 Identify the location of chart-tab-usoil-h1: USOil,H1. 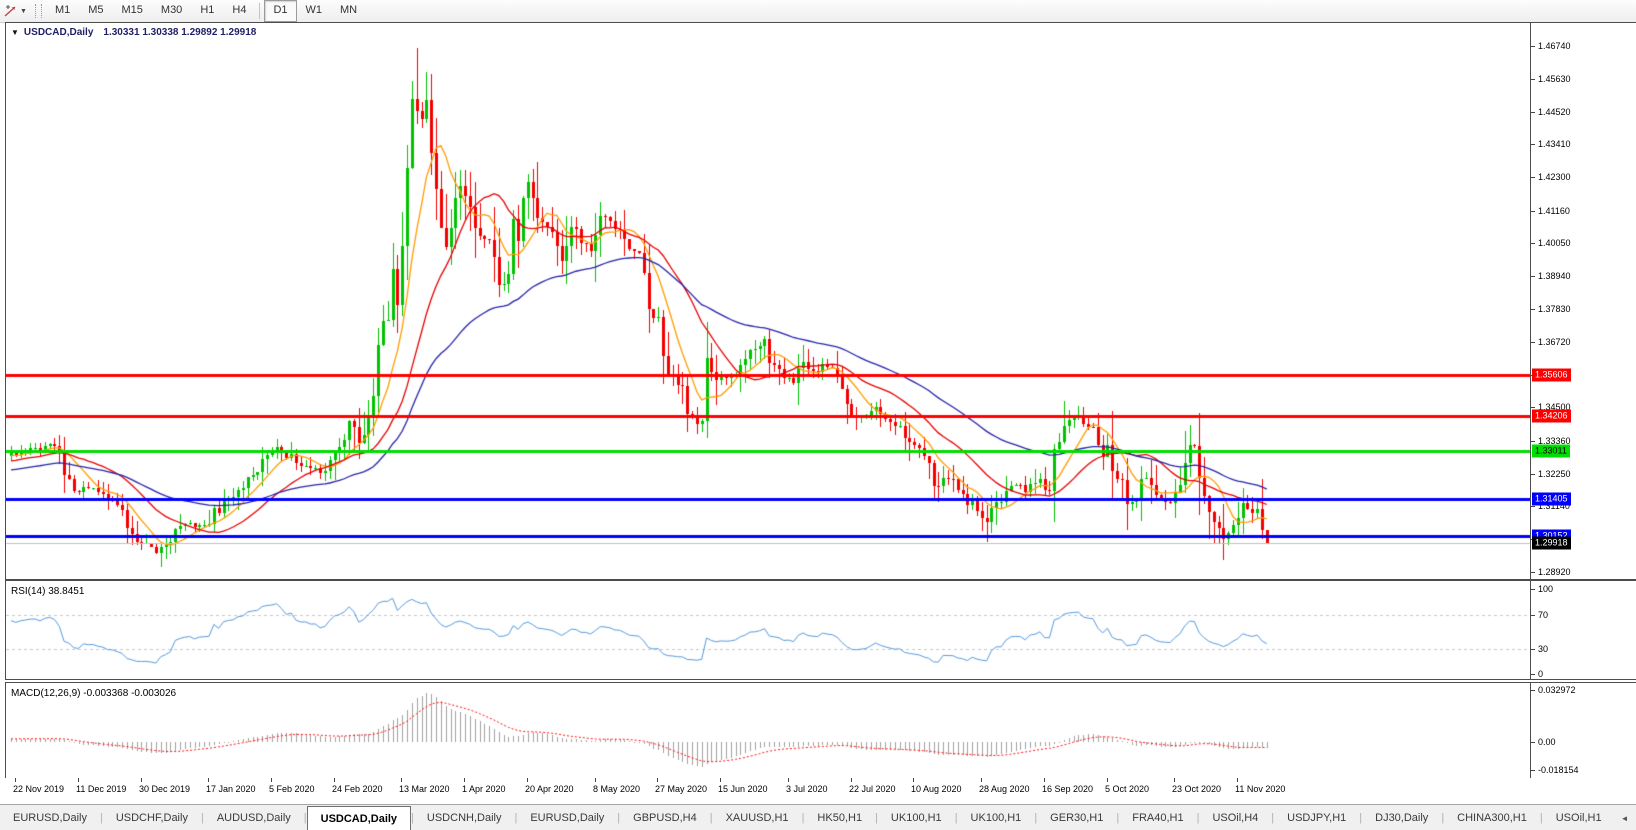
(1579, 817).